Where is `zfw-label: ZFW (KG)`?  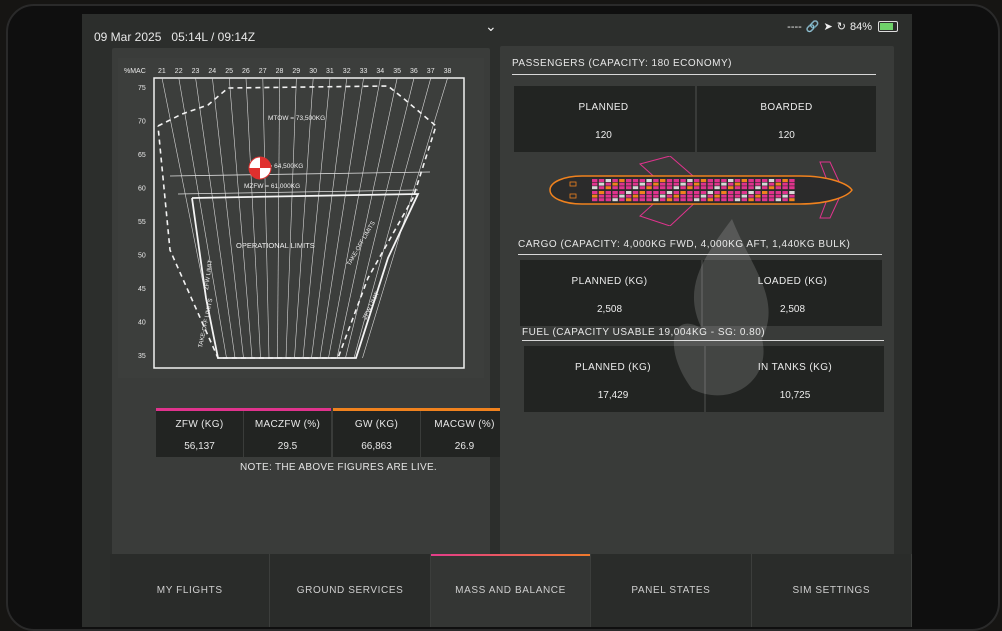
zfw-label: ZFW (KG) is located at coordinates (199, 424).